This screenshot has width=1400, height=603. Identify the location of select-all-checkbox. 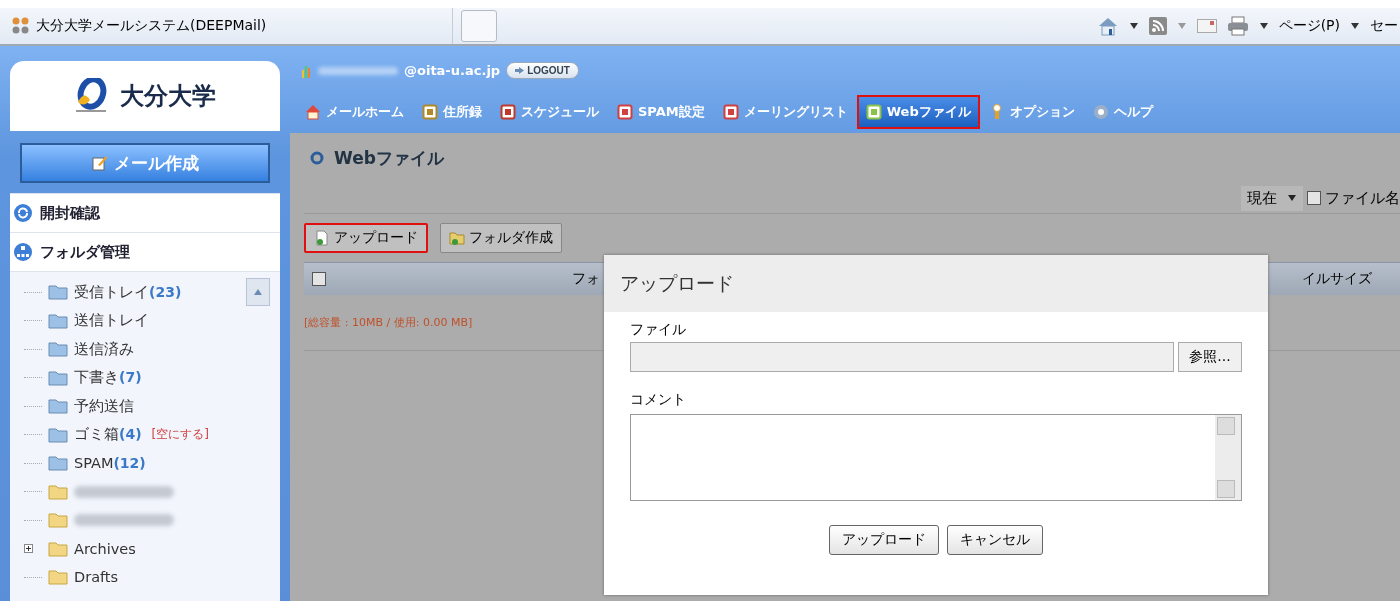
(319, 279).